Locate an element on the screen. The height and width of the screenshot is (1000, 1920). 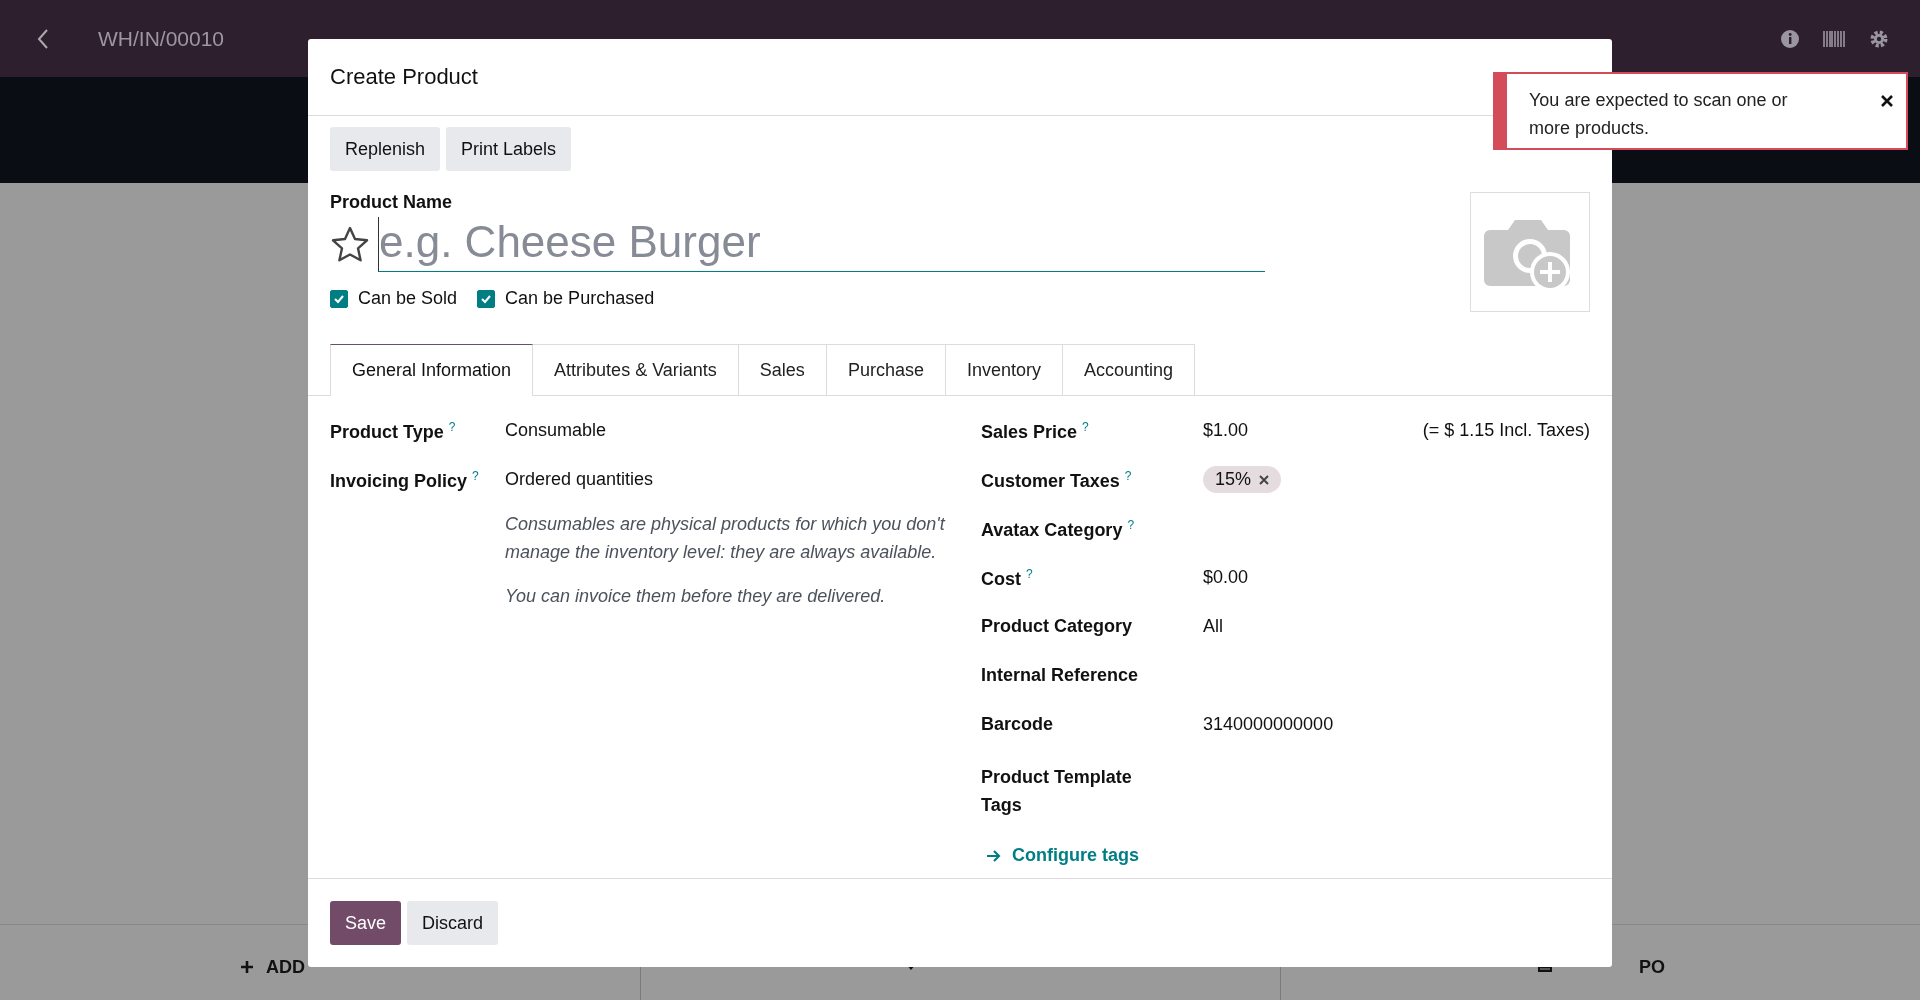
field-label: Customer Taxes is located at coordinates (1050, 481).